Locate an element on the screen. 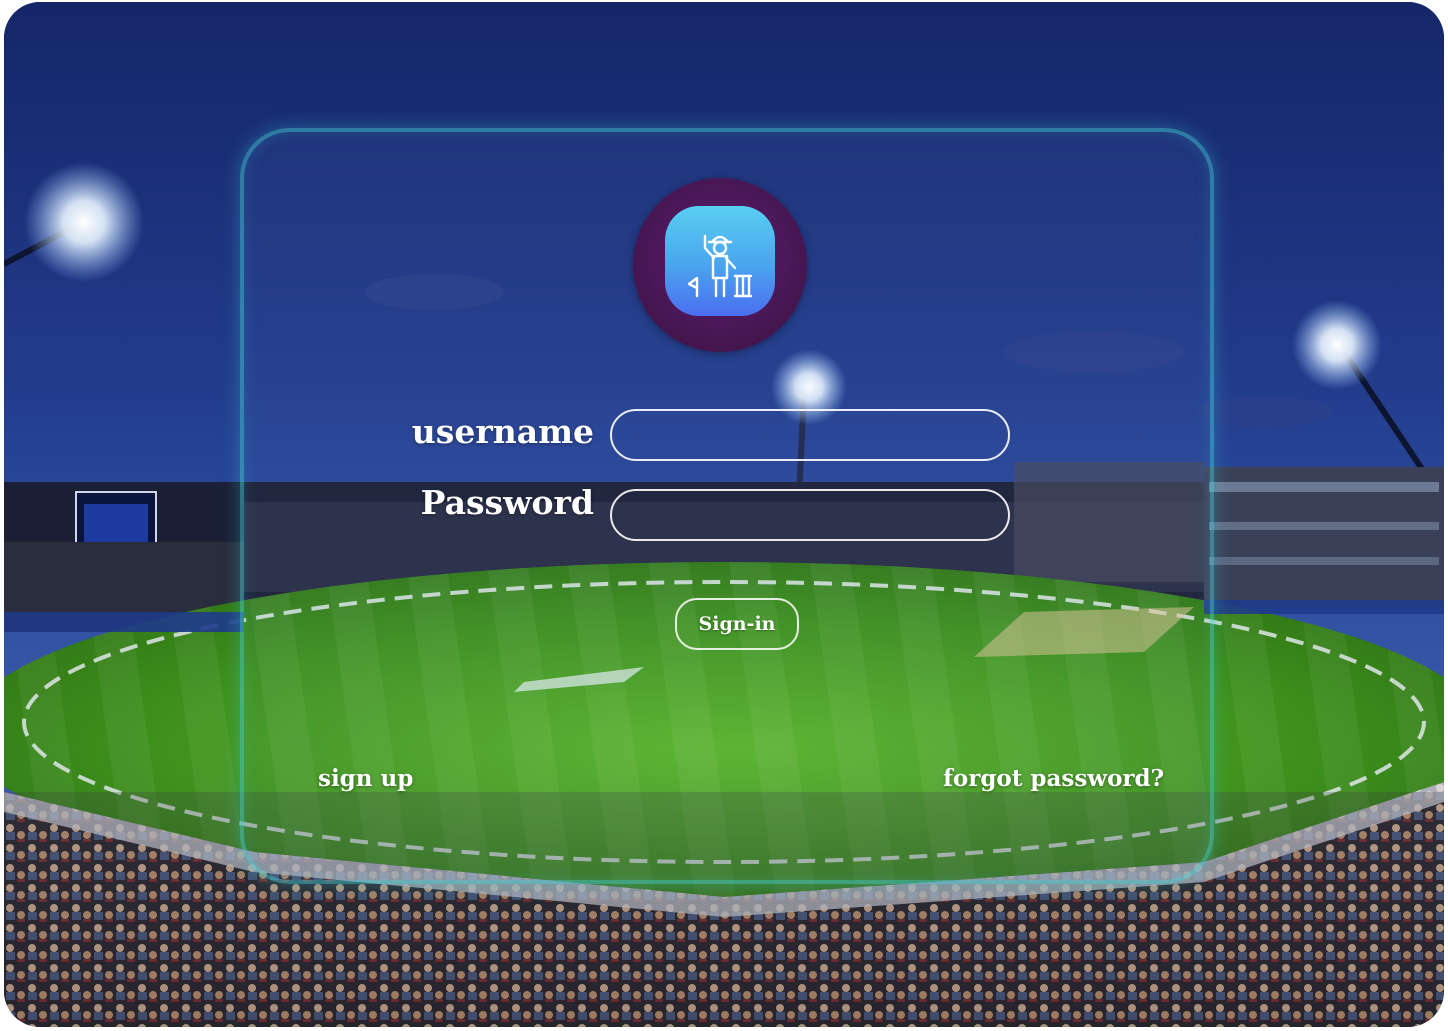  username-field is located at coordinates (810, 435).